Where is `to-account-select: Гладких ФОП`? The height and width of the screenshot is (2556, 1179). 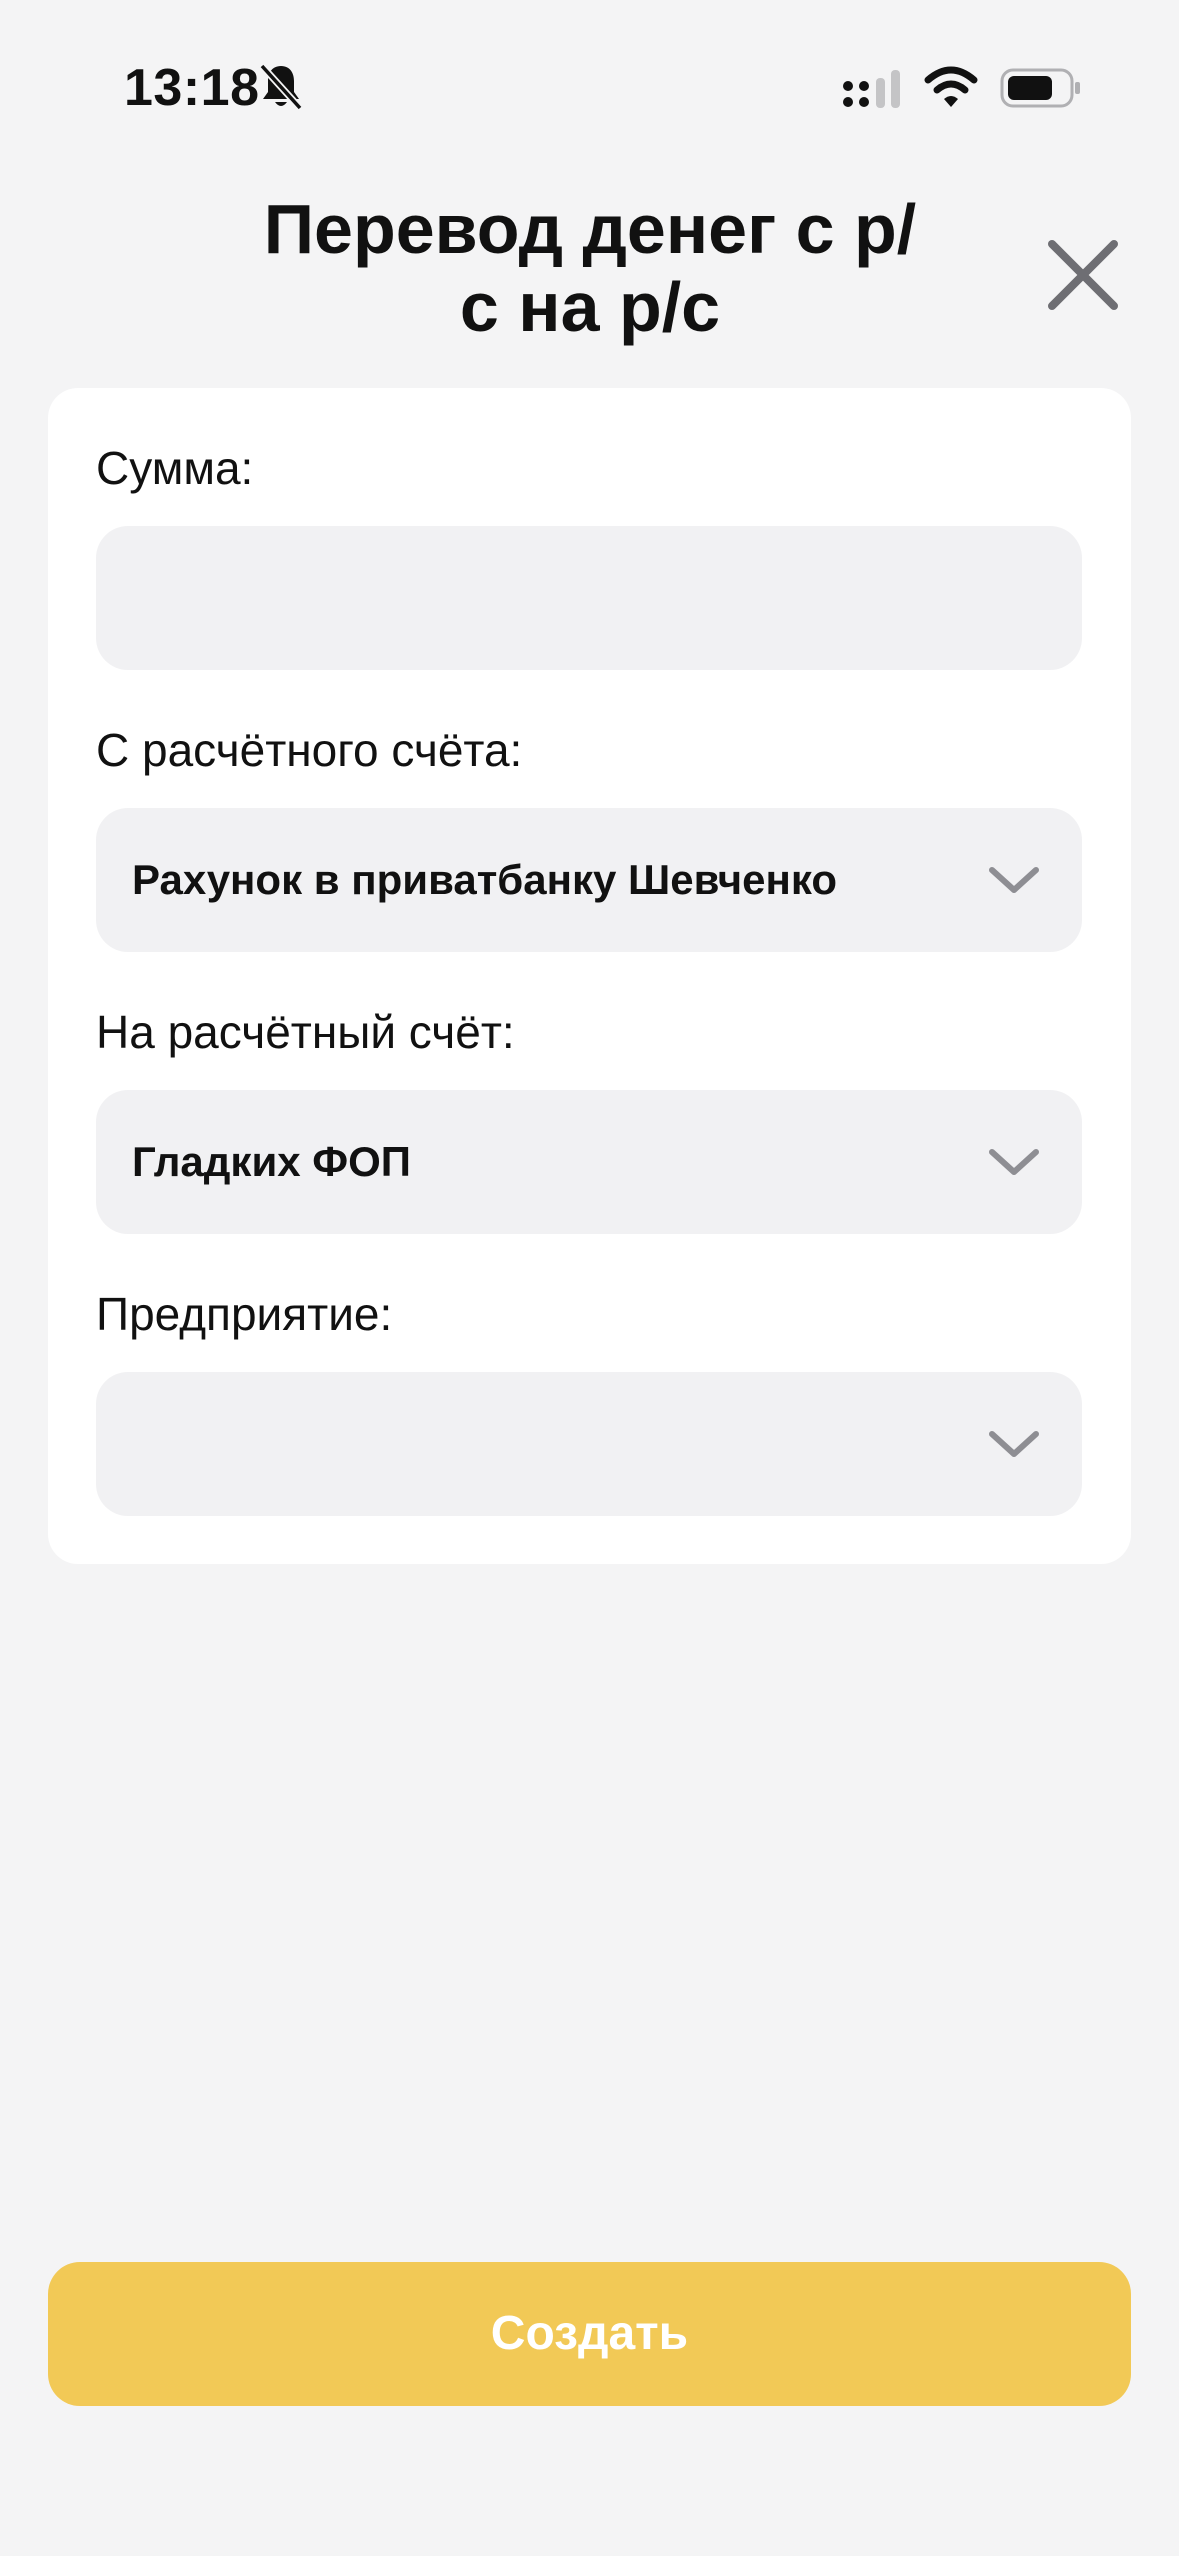 to-account-select: Гладких ФОП is located at coordinates (589, 1162).